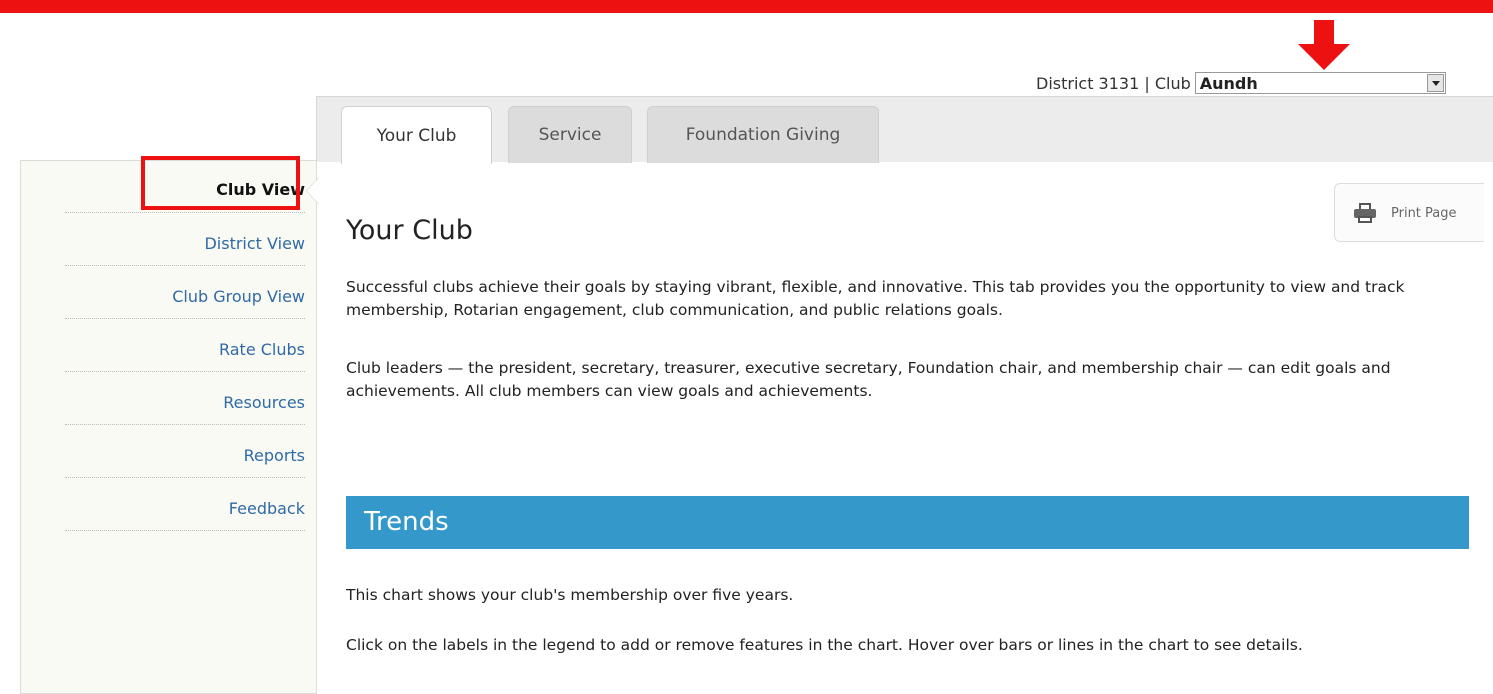 The height and width of the screenshot is (694, 1493). What do you see at coordinates (406, 522) in the screenshot?
I see `trends-title: Trends` at bounding box center [406, 522].